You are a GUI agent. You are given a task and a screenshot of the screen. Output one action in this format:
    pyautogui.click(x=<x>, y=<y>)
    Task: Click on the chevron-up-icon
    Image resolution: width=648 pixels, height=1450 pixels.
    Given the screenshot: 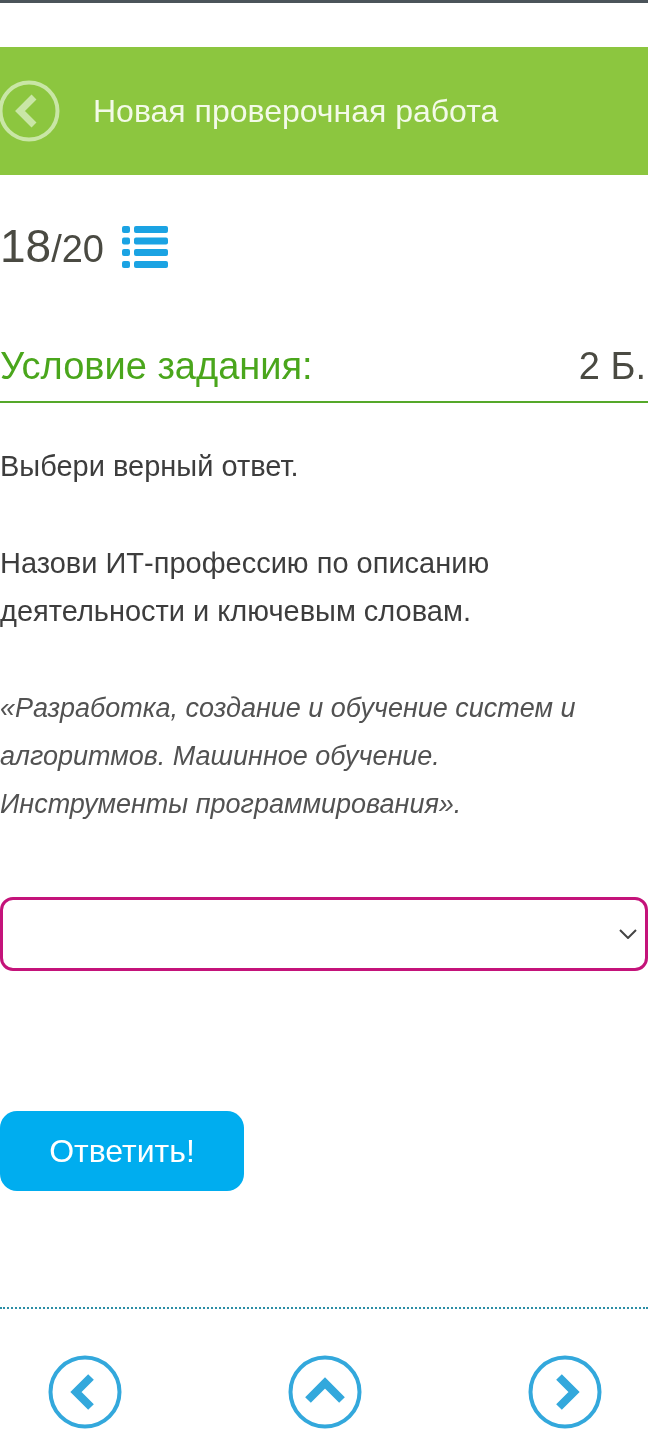 What is the action you would take?
    pyautogui.click(x=325, y=1392)
    